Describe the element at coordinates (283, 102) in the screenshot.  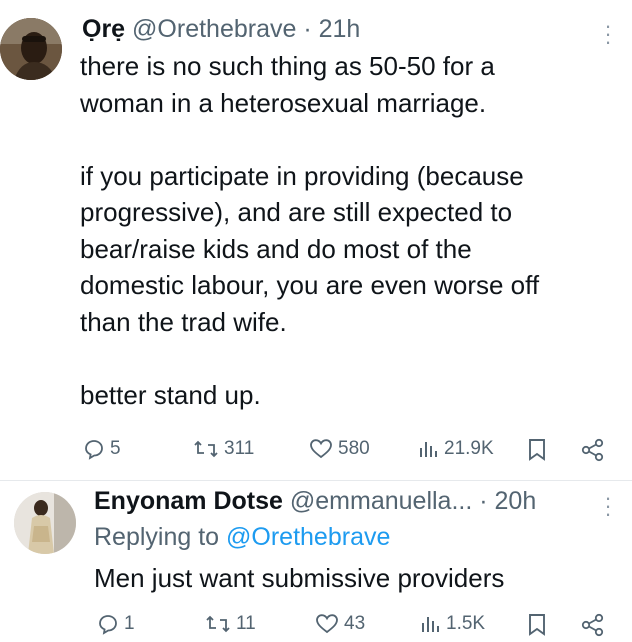
I see `text-line: woman in a heterosexual marriage.` at that location.